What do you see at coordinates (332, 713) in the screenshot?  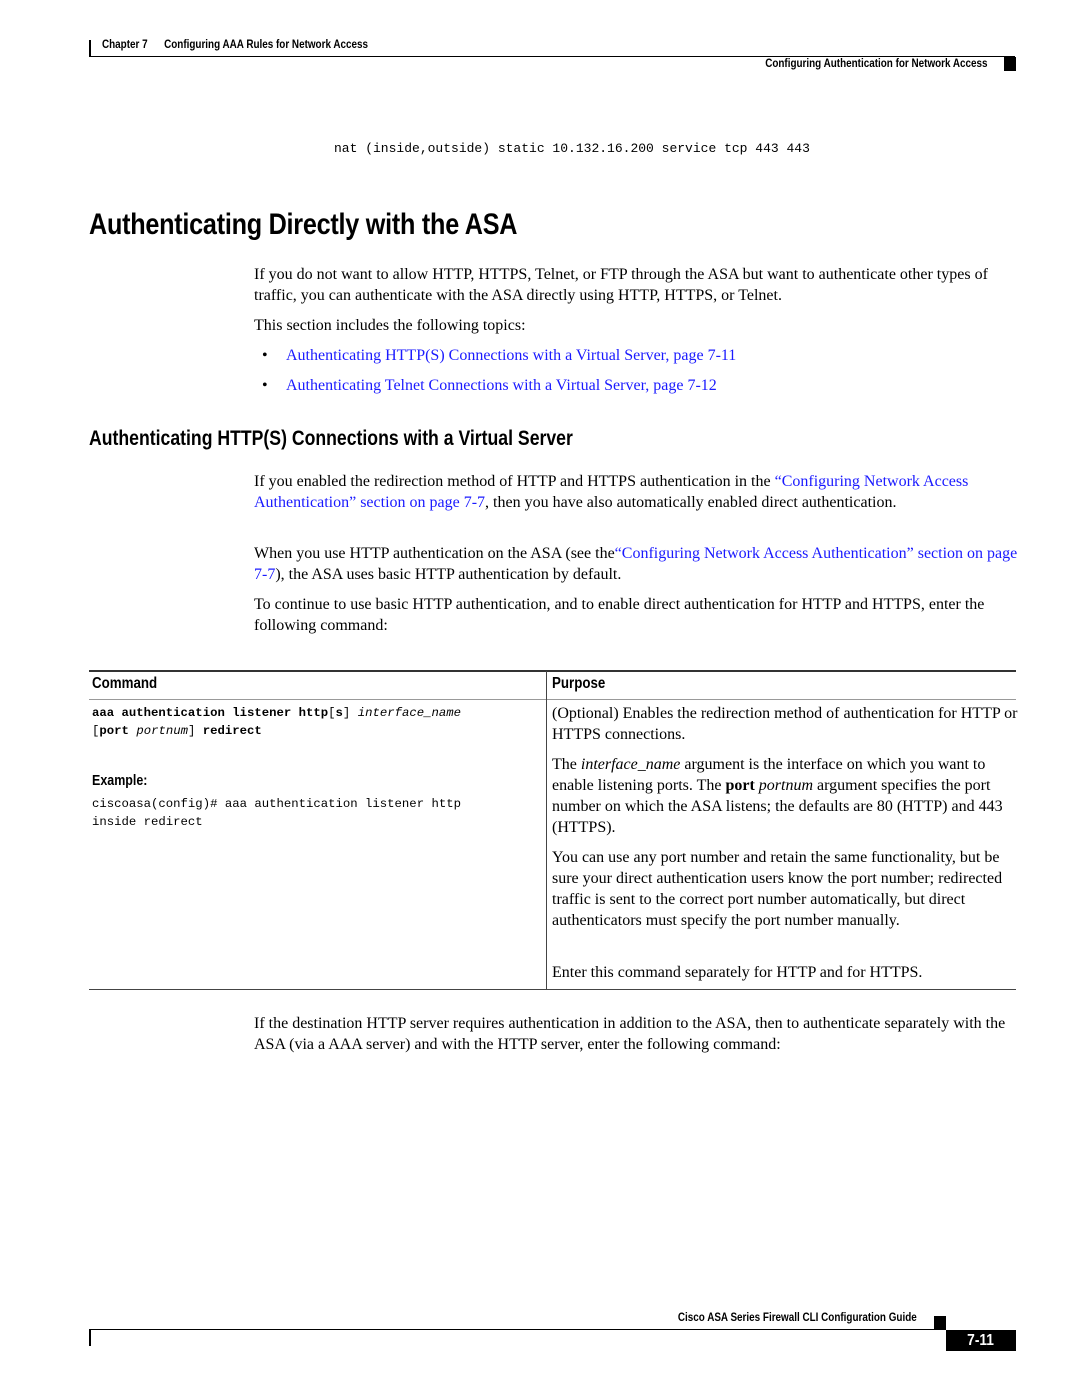 I see `bracket: [` at bounding box center [332, 713].